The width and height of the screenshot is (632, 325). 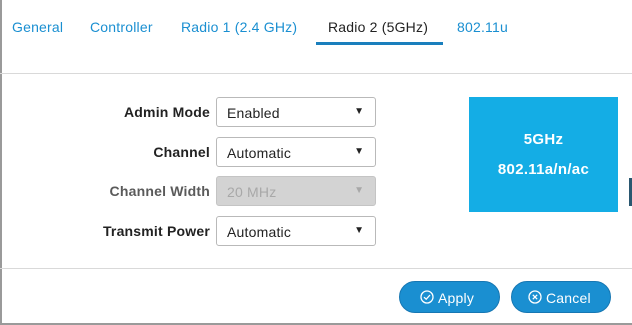 What do you see at coordinates (543, 169) in the screenshot?
I see `badge-standard: 802.11a/n/ac` at bounding box center [543, 169].